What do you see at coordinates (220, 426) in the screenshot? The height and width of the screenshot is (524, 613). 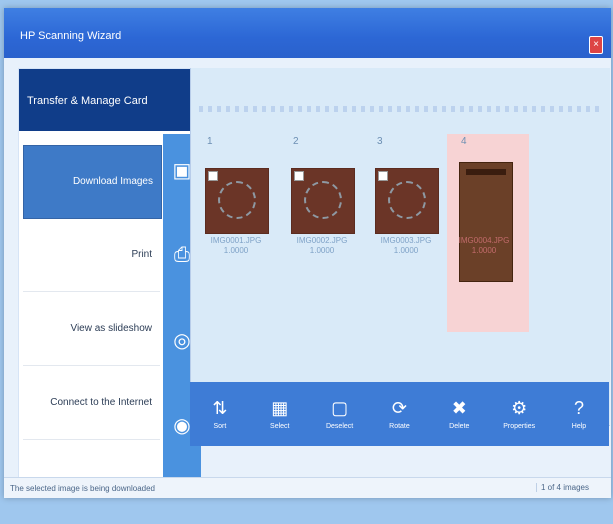 I see `sort-label: Sort` at bounding box center [220, 426].